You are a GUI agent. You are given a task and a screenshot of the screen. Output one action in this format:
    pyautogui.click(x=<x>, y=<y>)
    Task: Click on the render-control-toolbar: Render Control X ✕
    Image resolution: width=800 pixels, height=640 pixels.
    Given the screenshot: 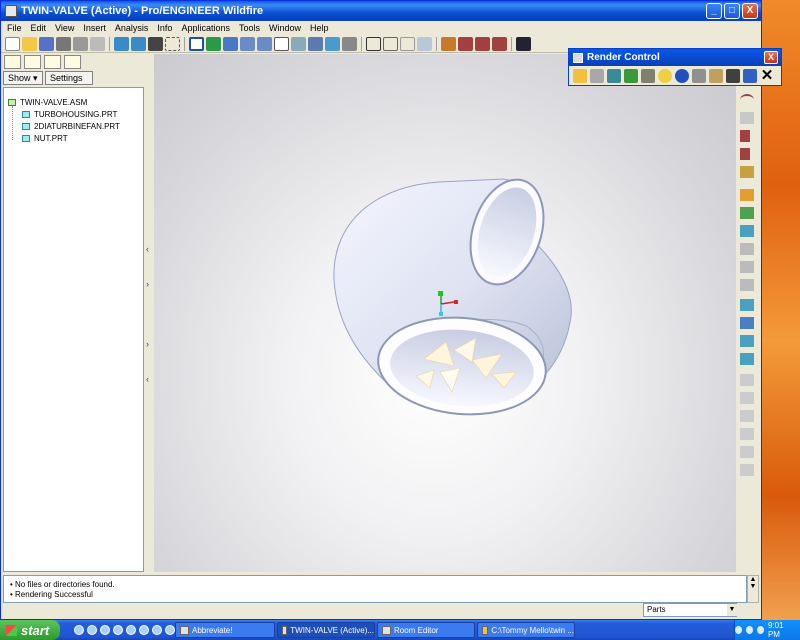 What is the action you would take?
    pyautogui.click(x=675, y=67)
    